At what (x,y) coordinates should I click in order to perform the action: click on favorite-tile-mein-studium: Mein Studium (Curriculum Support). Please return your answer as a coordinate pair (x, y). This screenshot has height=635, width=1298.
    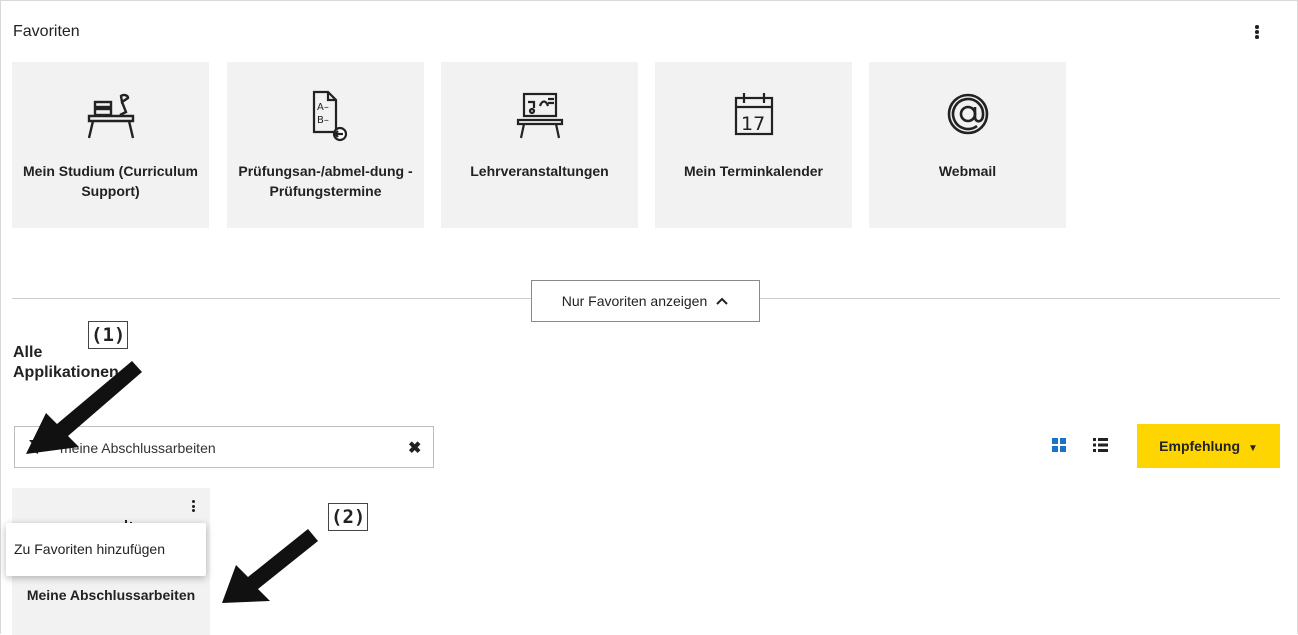
    Looking at the image, I should click on (110, 145).